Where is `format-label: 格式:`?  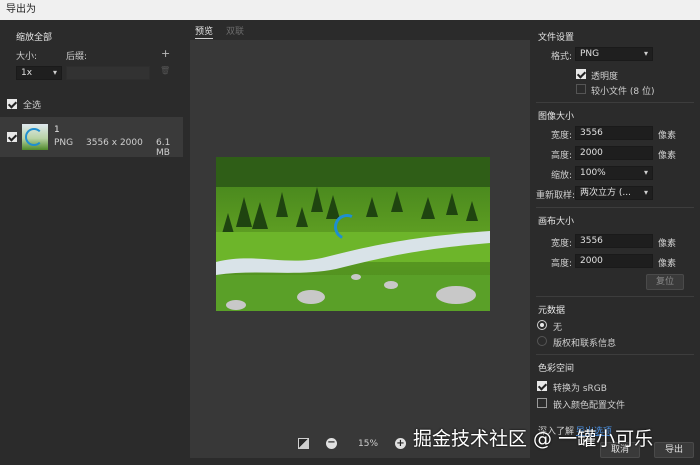
format-label: 格式: is located at coordinates (562, 57).